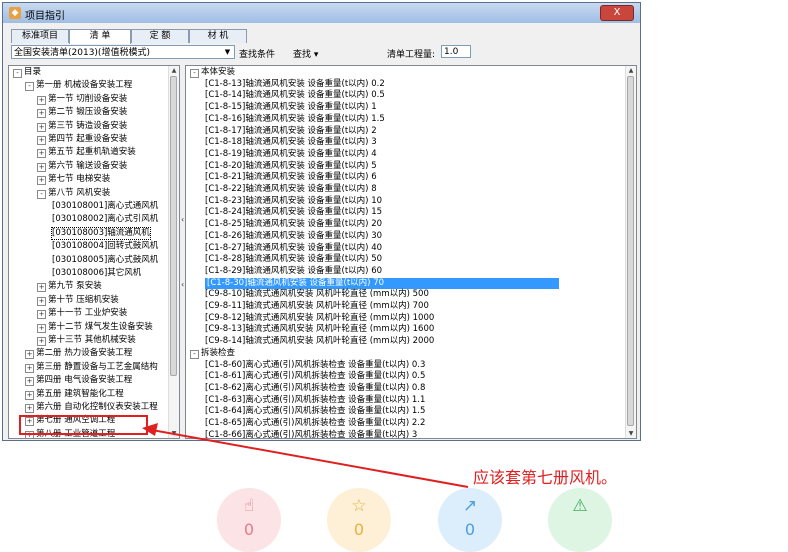  I want to click on star-icon: ☆, so click(359, 506).